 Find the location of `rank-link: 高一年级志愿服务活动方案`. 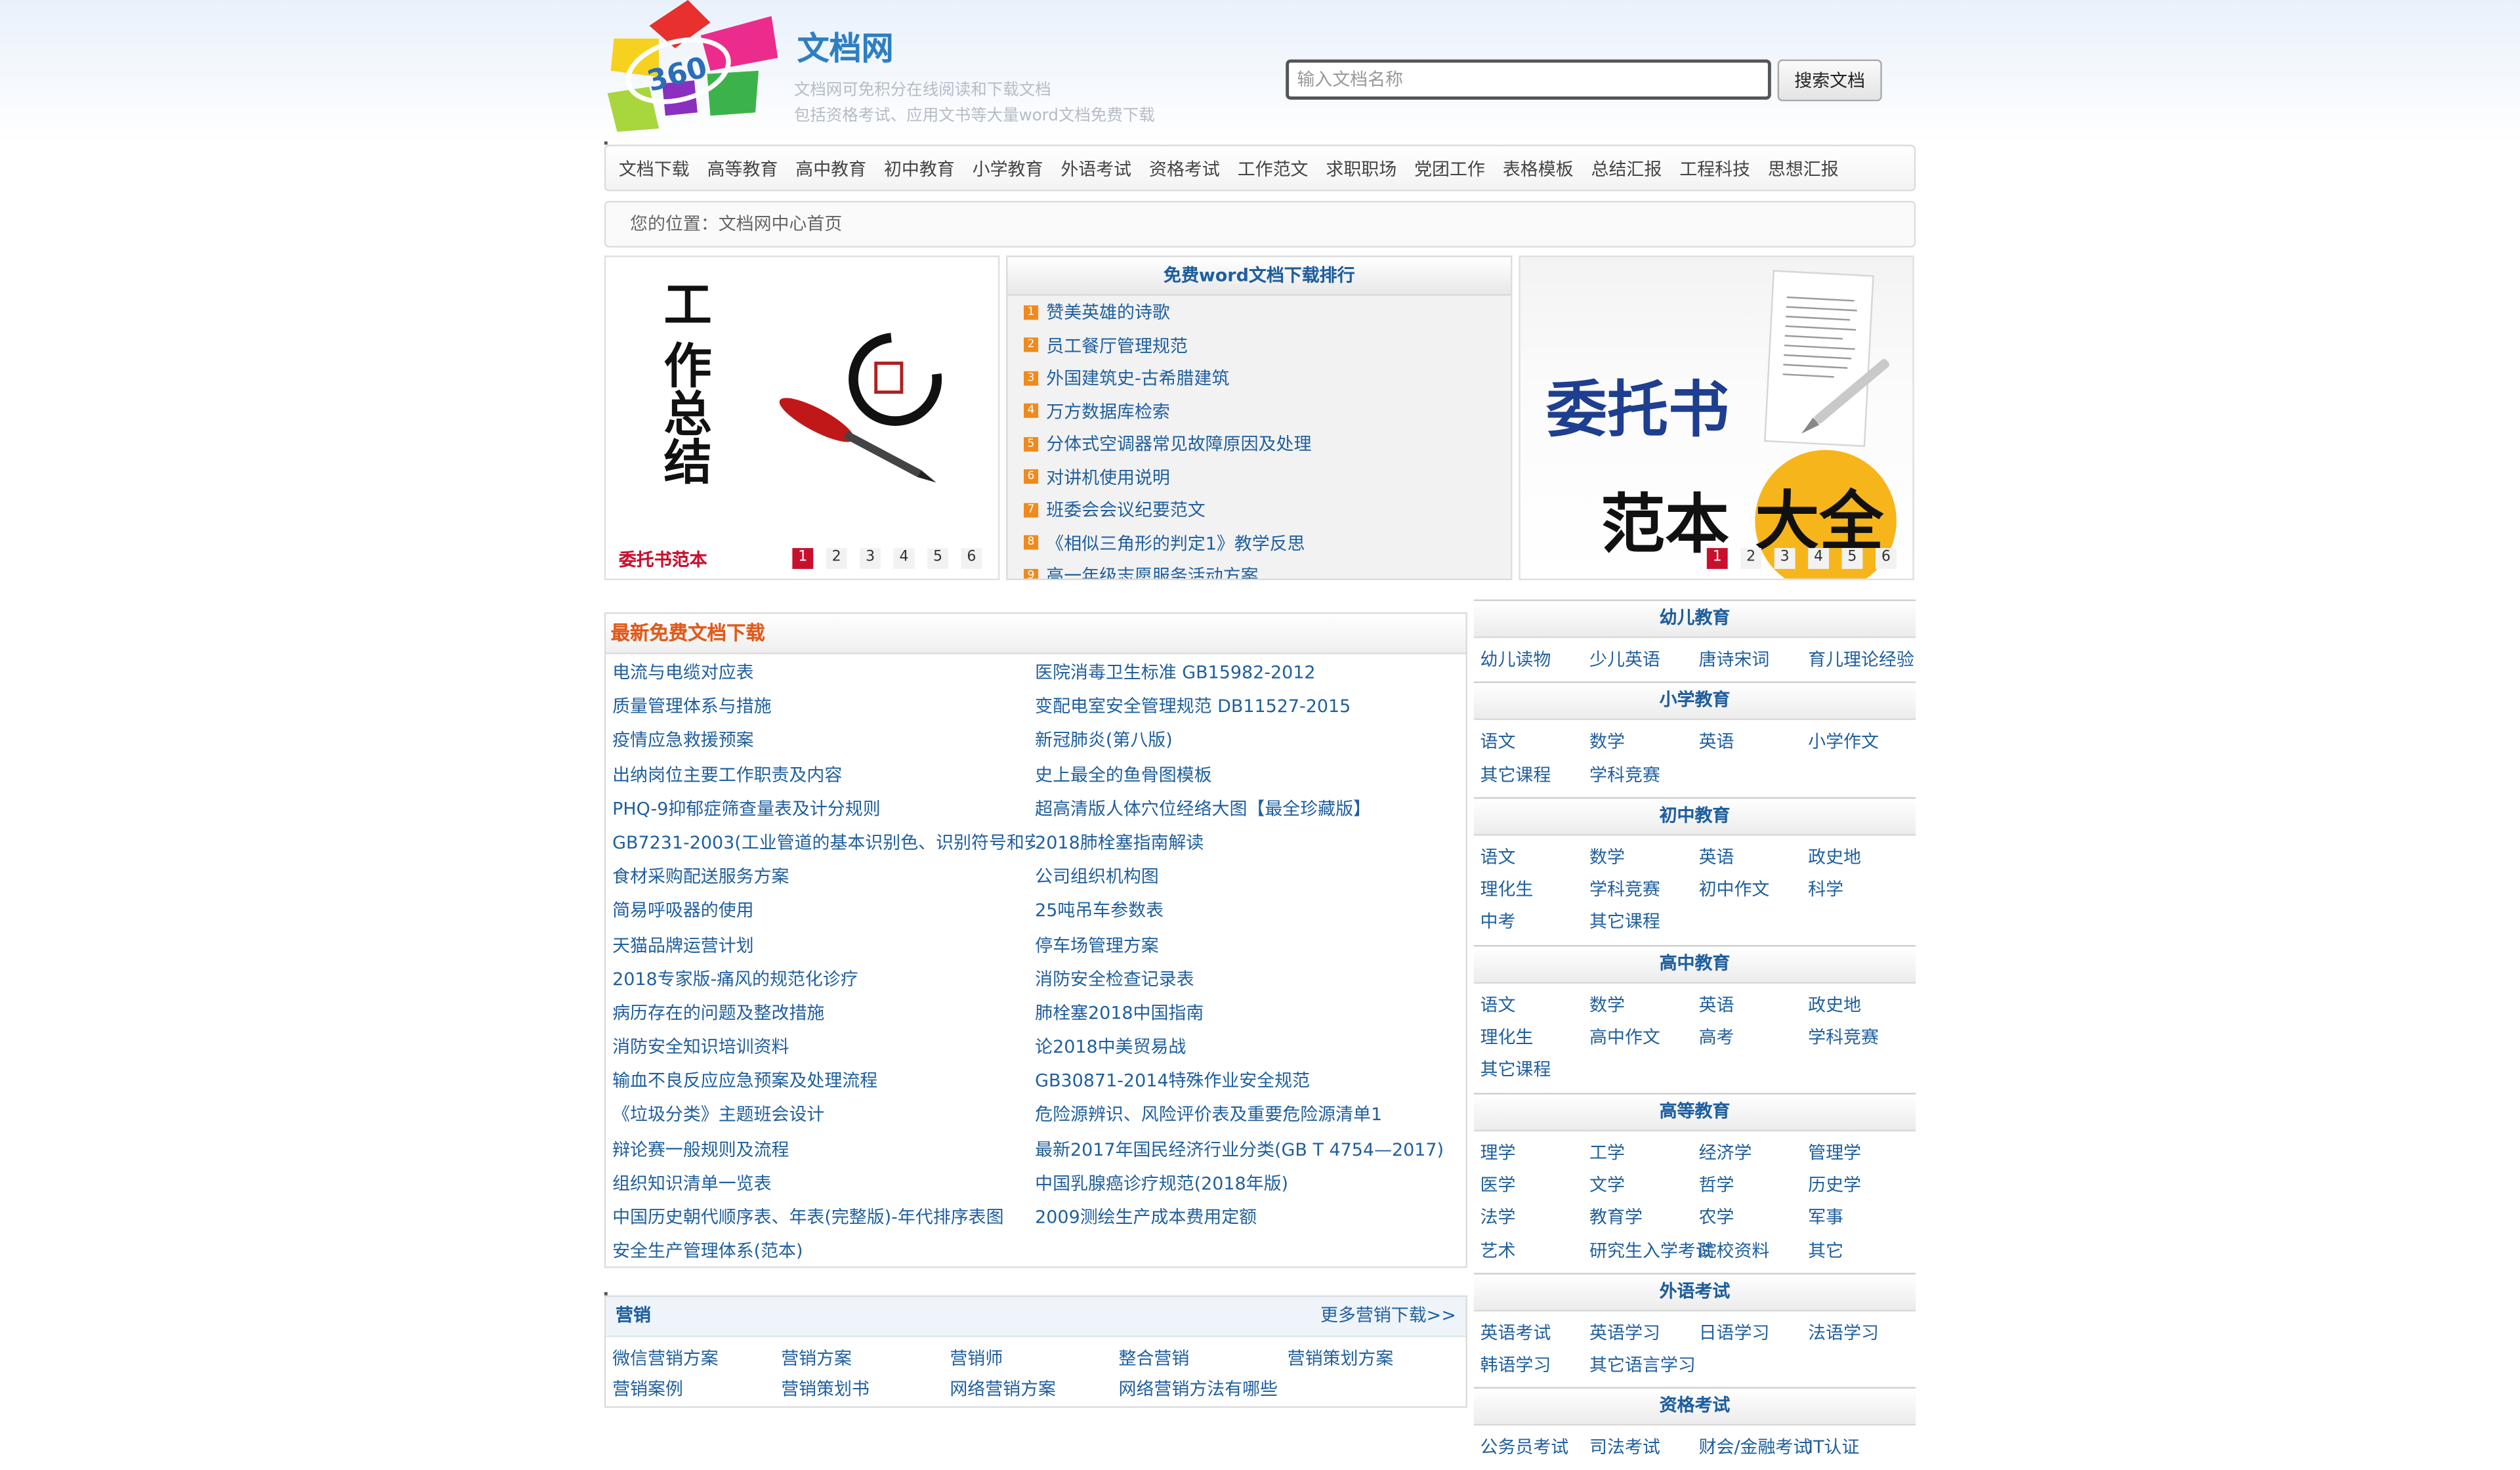

rank-link: 高一年级志愿服务活动方案 is located at coordinates (1152, 571).